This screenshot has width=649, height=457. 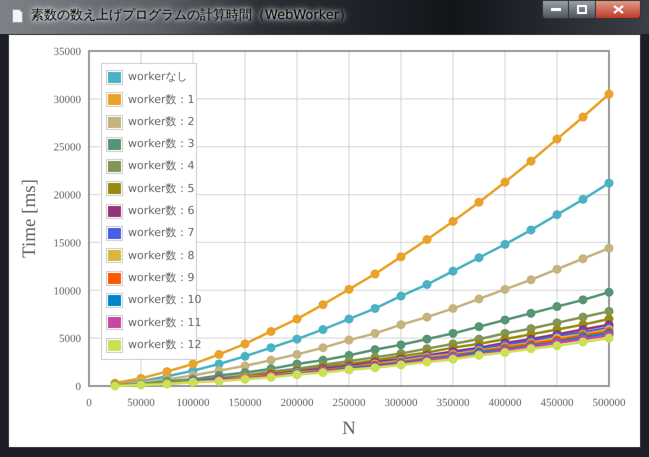 I want to click on legend-label: worker数：5, so click(x=161, y=188).